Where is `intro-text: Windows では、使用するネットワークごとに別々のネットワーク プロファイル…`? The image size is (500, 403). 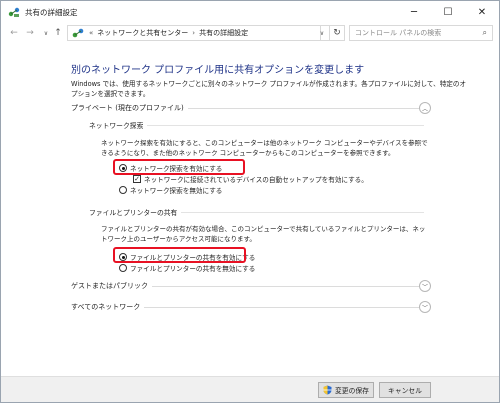
intro-text: Windows では、使用するネットワークごとに別々のネットワーク プロファイル… is located at coordinates (269, 89).